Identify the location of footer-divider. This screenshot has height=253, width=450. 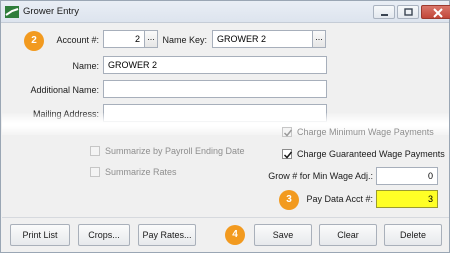
(225, 217).